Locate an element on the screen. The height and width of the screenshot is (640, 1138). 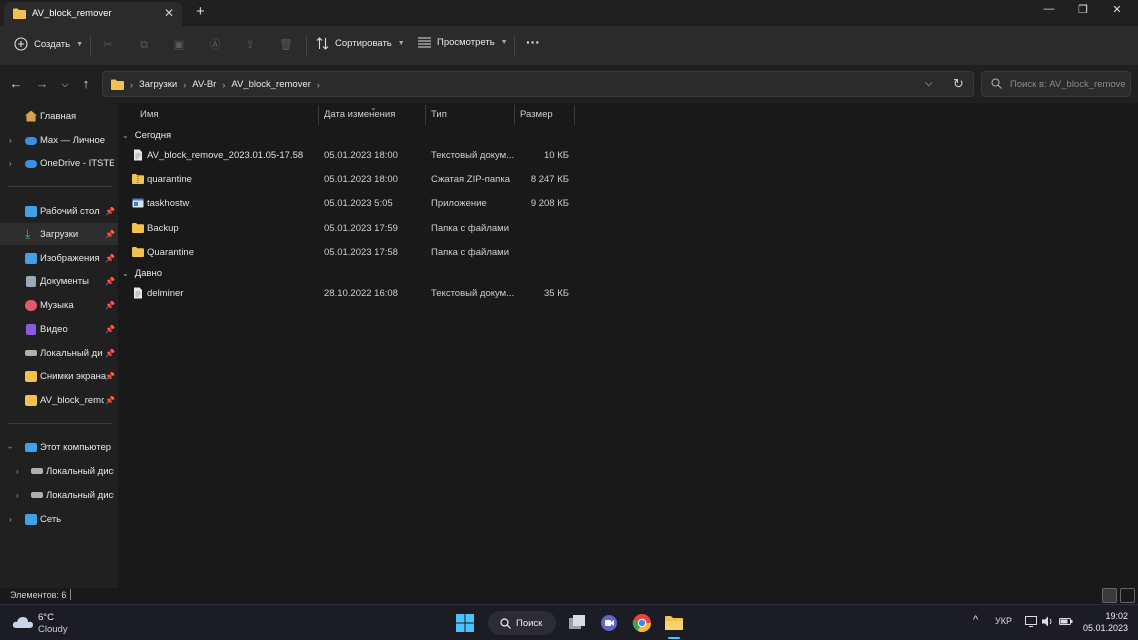
sidebar-item-local-disk-c: › Локальный диск (C:) is located at coordinates (59, 471).